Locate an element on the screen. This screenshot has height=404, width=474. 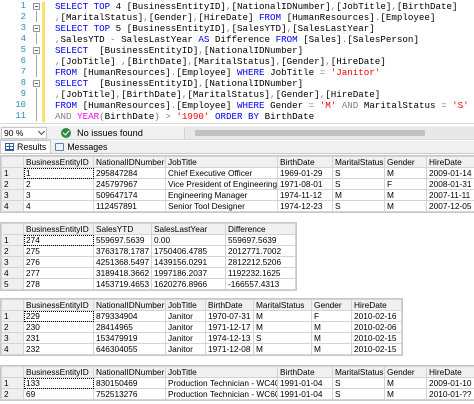
table-cell: 1439156.0291 is located at coordinates (188, 262).